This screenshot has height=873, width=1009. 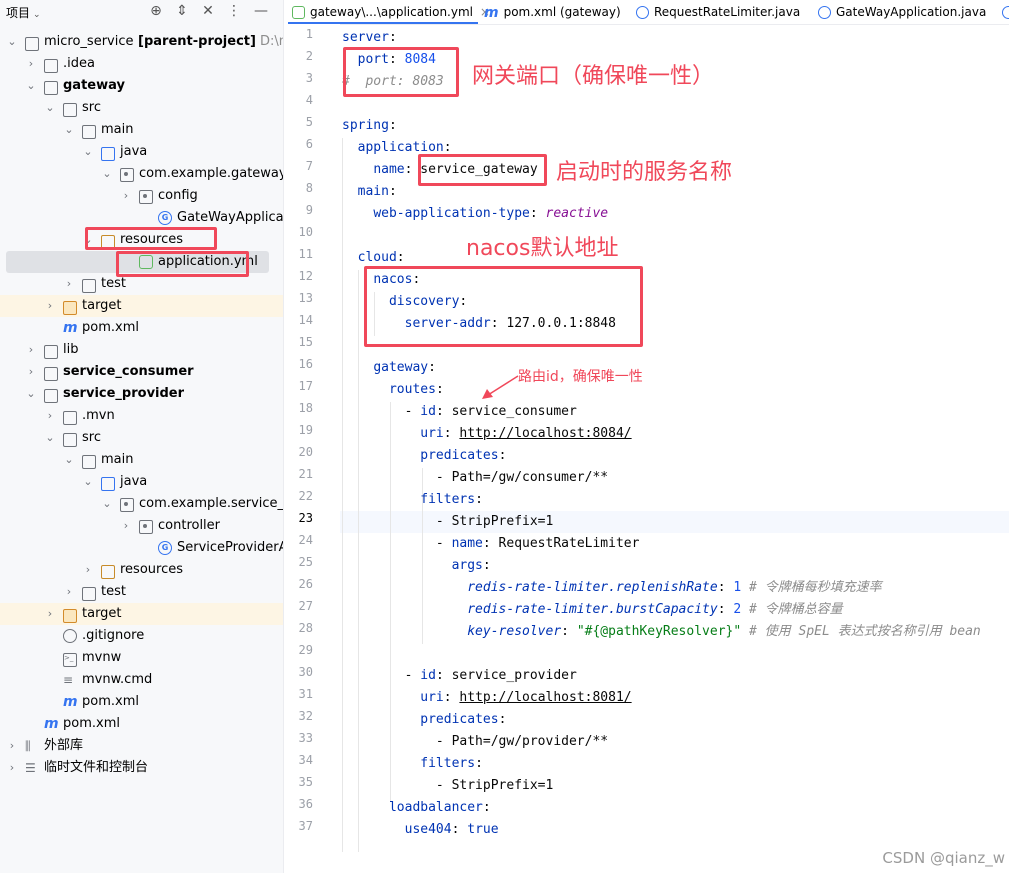 I want to click on tree-item-label: 外部库, so click(x=64, y=745).